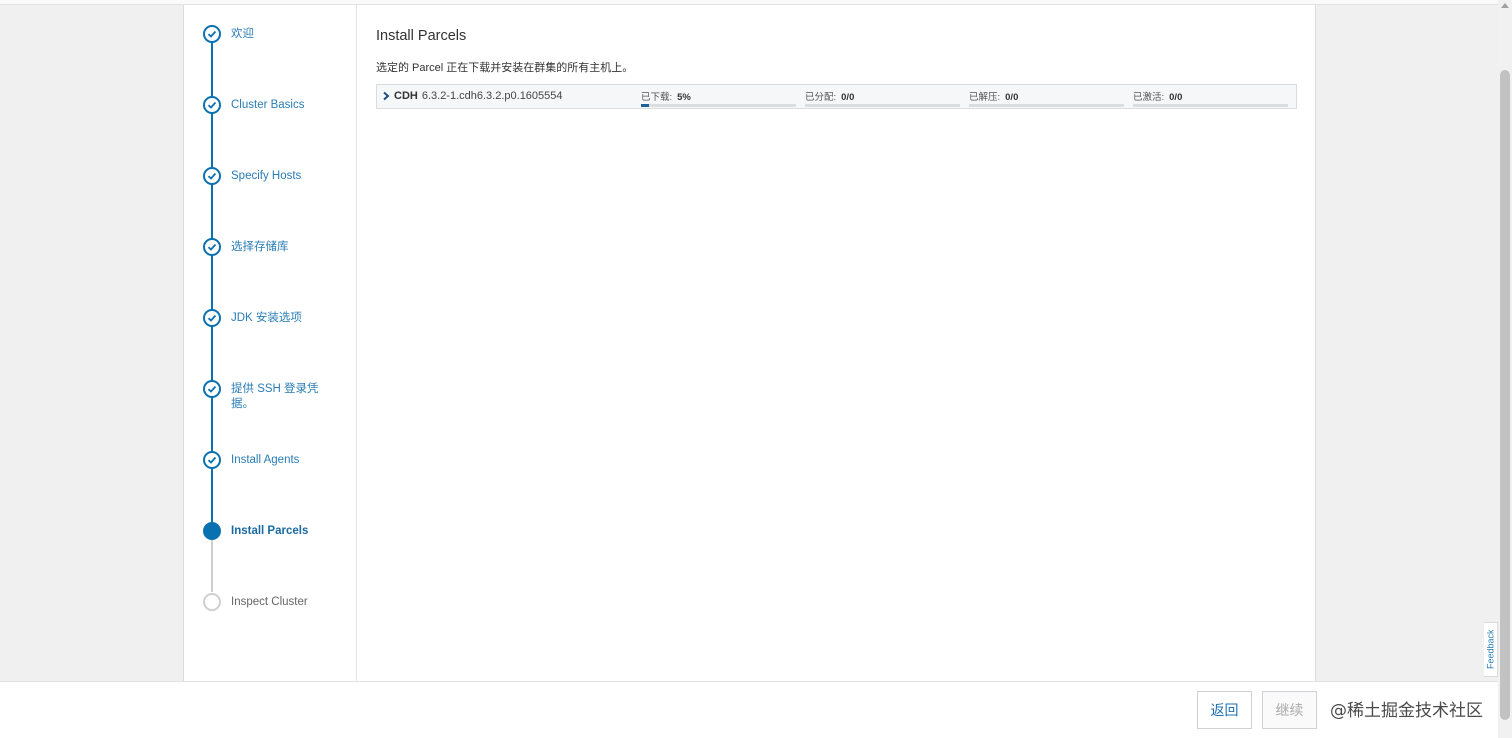  What do you see at coordinates (266, 176) in the screenshot?
I see `step-label: Specify Hosts` at bounding box center [266, 176].